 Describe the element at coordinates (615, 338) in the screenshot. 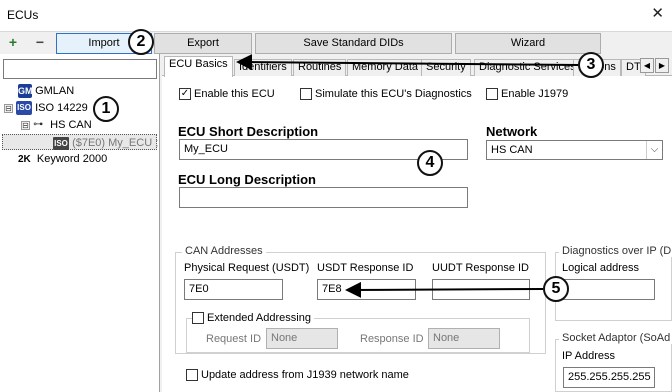

I see `socket-adaptor-legend: Socket Adaptor (SoAd` at that location.